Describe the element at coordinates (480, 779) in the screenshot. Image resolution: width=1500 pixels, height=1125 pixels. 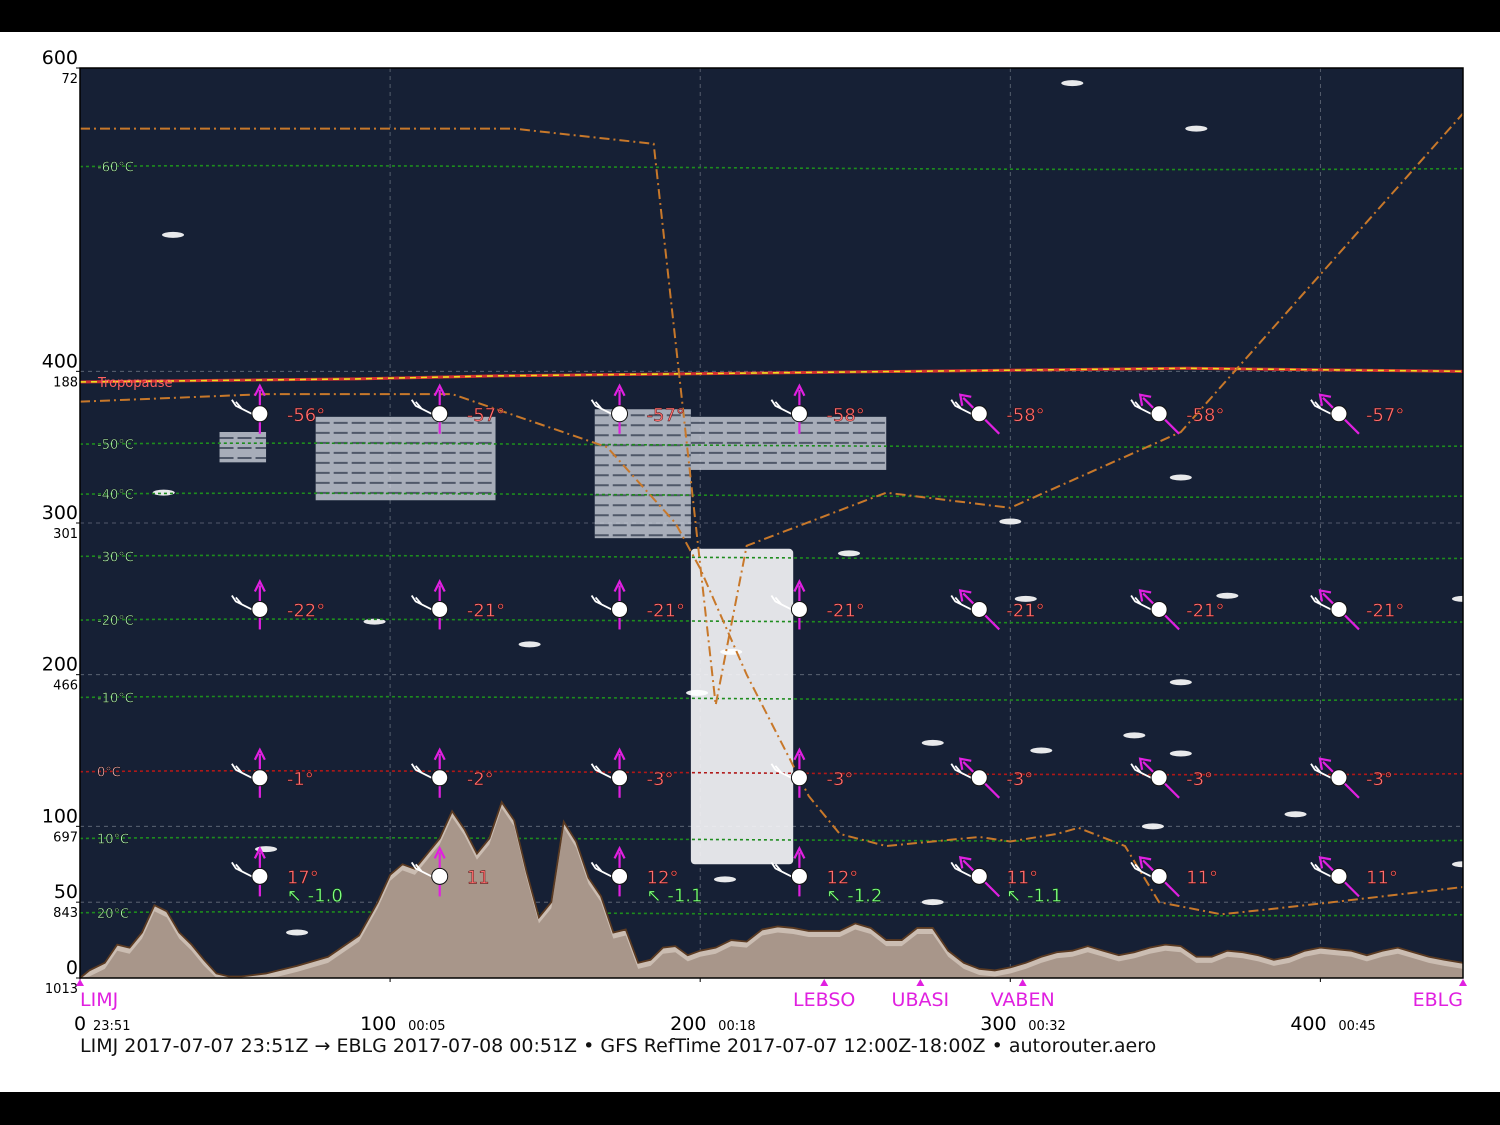
I see `temperature-value: -2°` at that location.